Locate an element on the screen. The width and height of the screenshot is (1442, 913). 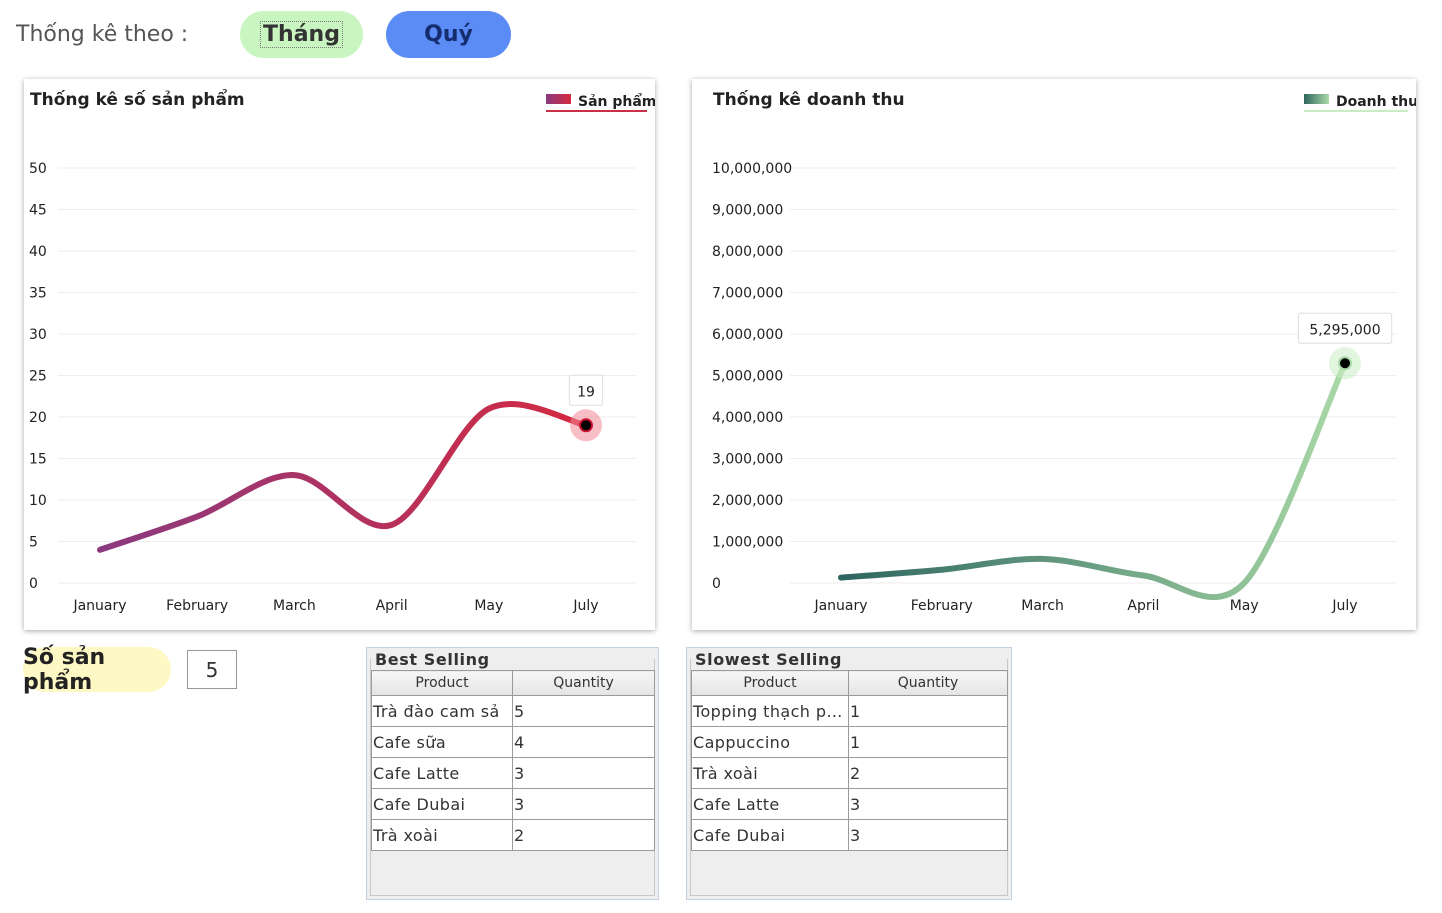
revenue-y-tick-label: 9,000,000 is located at coordinates (747, 211).